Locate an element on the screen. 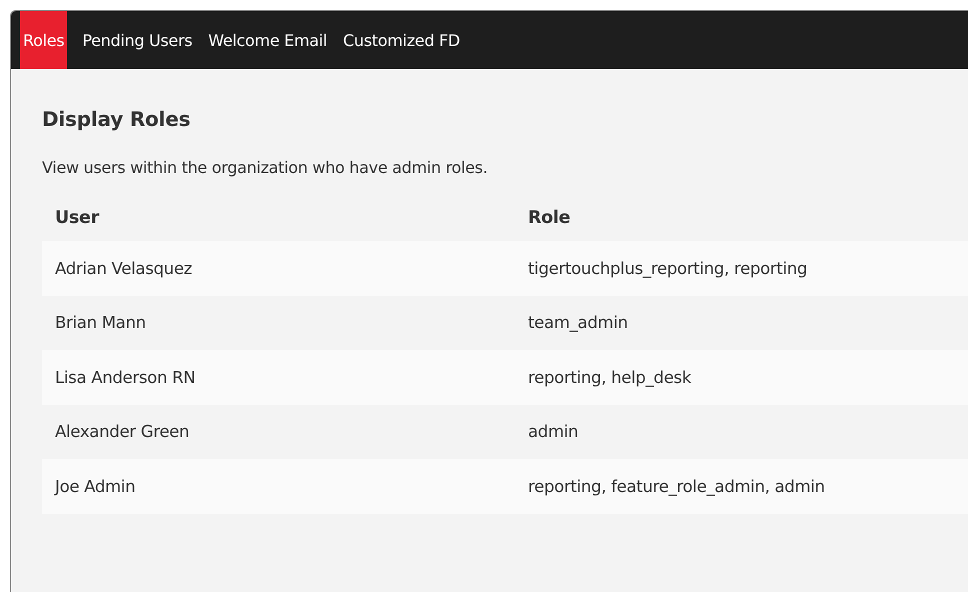  table-cell-text: team_admin is located at coordinates (578, 322).